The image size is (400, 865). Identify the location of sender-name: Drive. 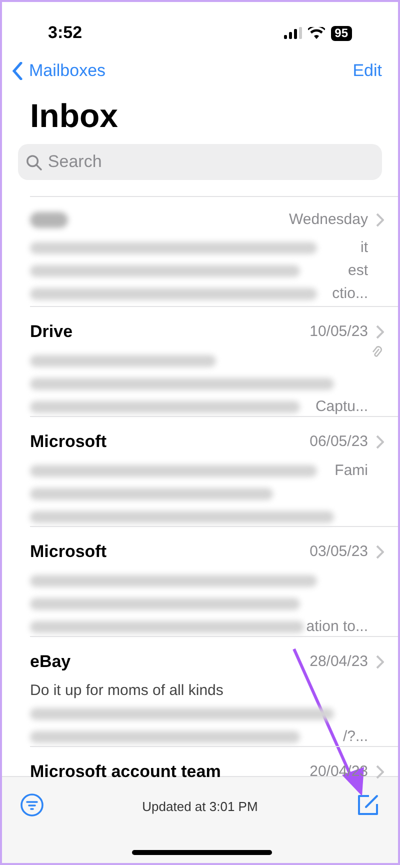
(51, 332).